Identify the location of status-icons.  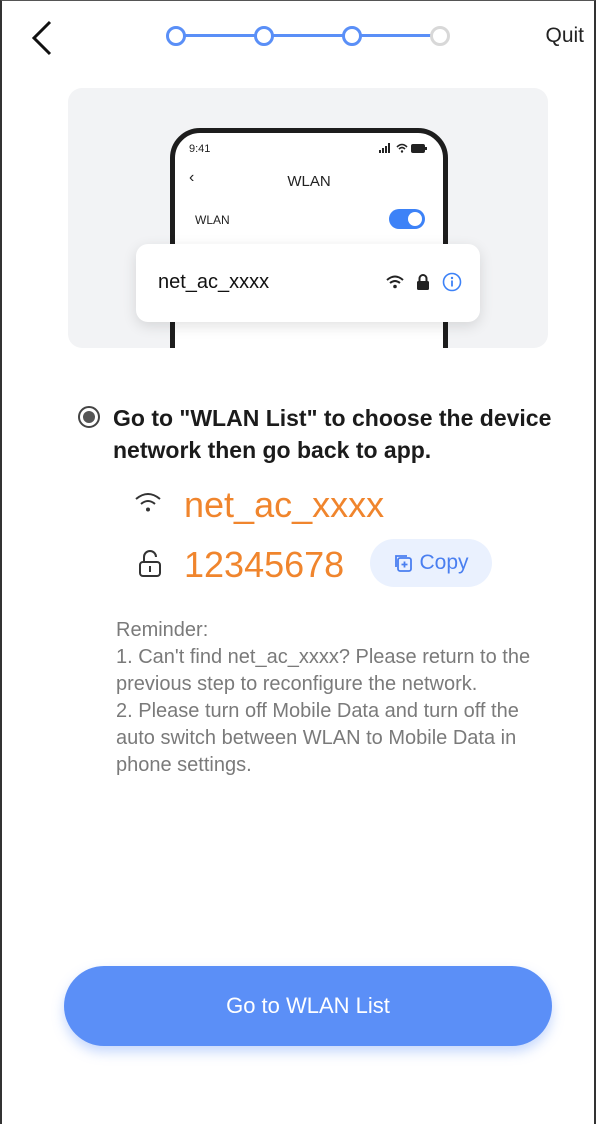
(403, 148).